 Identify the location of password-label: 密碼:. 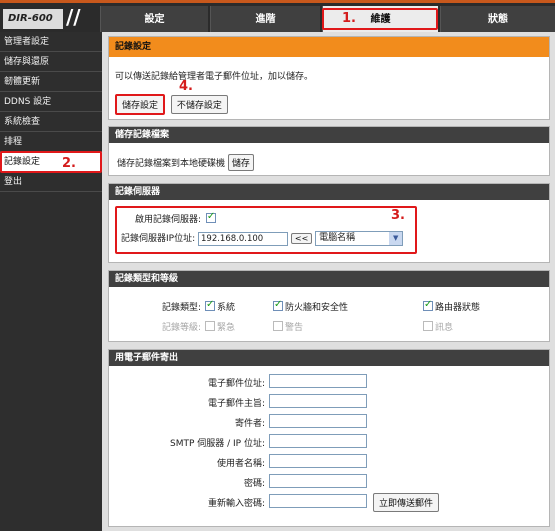
(254, 484).